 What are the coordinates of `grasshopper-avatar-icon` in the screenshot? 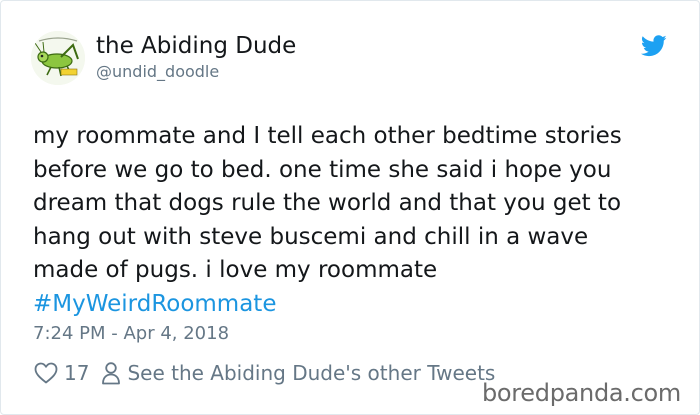 It's located at (58, 58).